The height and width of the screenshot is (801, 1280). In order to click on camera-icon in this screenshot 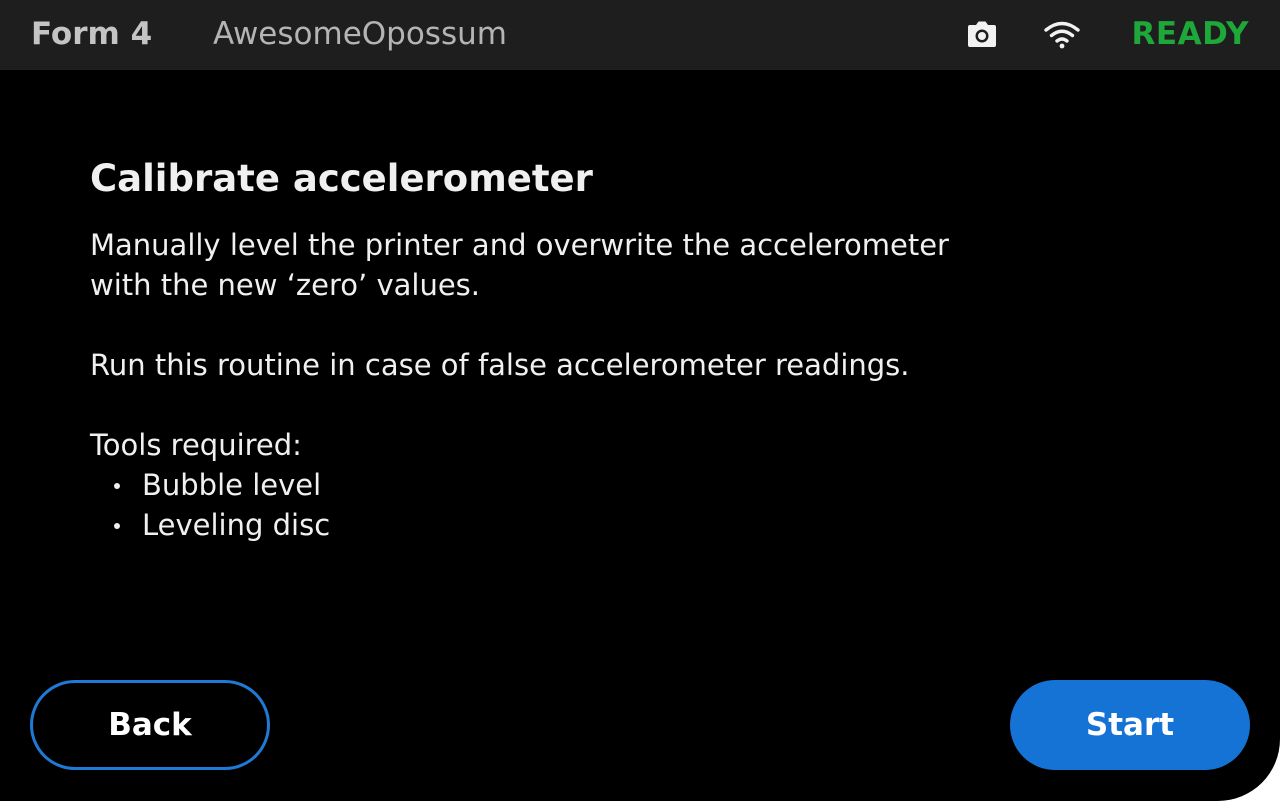, I will do `click(982, 35)`.